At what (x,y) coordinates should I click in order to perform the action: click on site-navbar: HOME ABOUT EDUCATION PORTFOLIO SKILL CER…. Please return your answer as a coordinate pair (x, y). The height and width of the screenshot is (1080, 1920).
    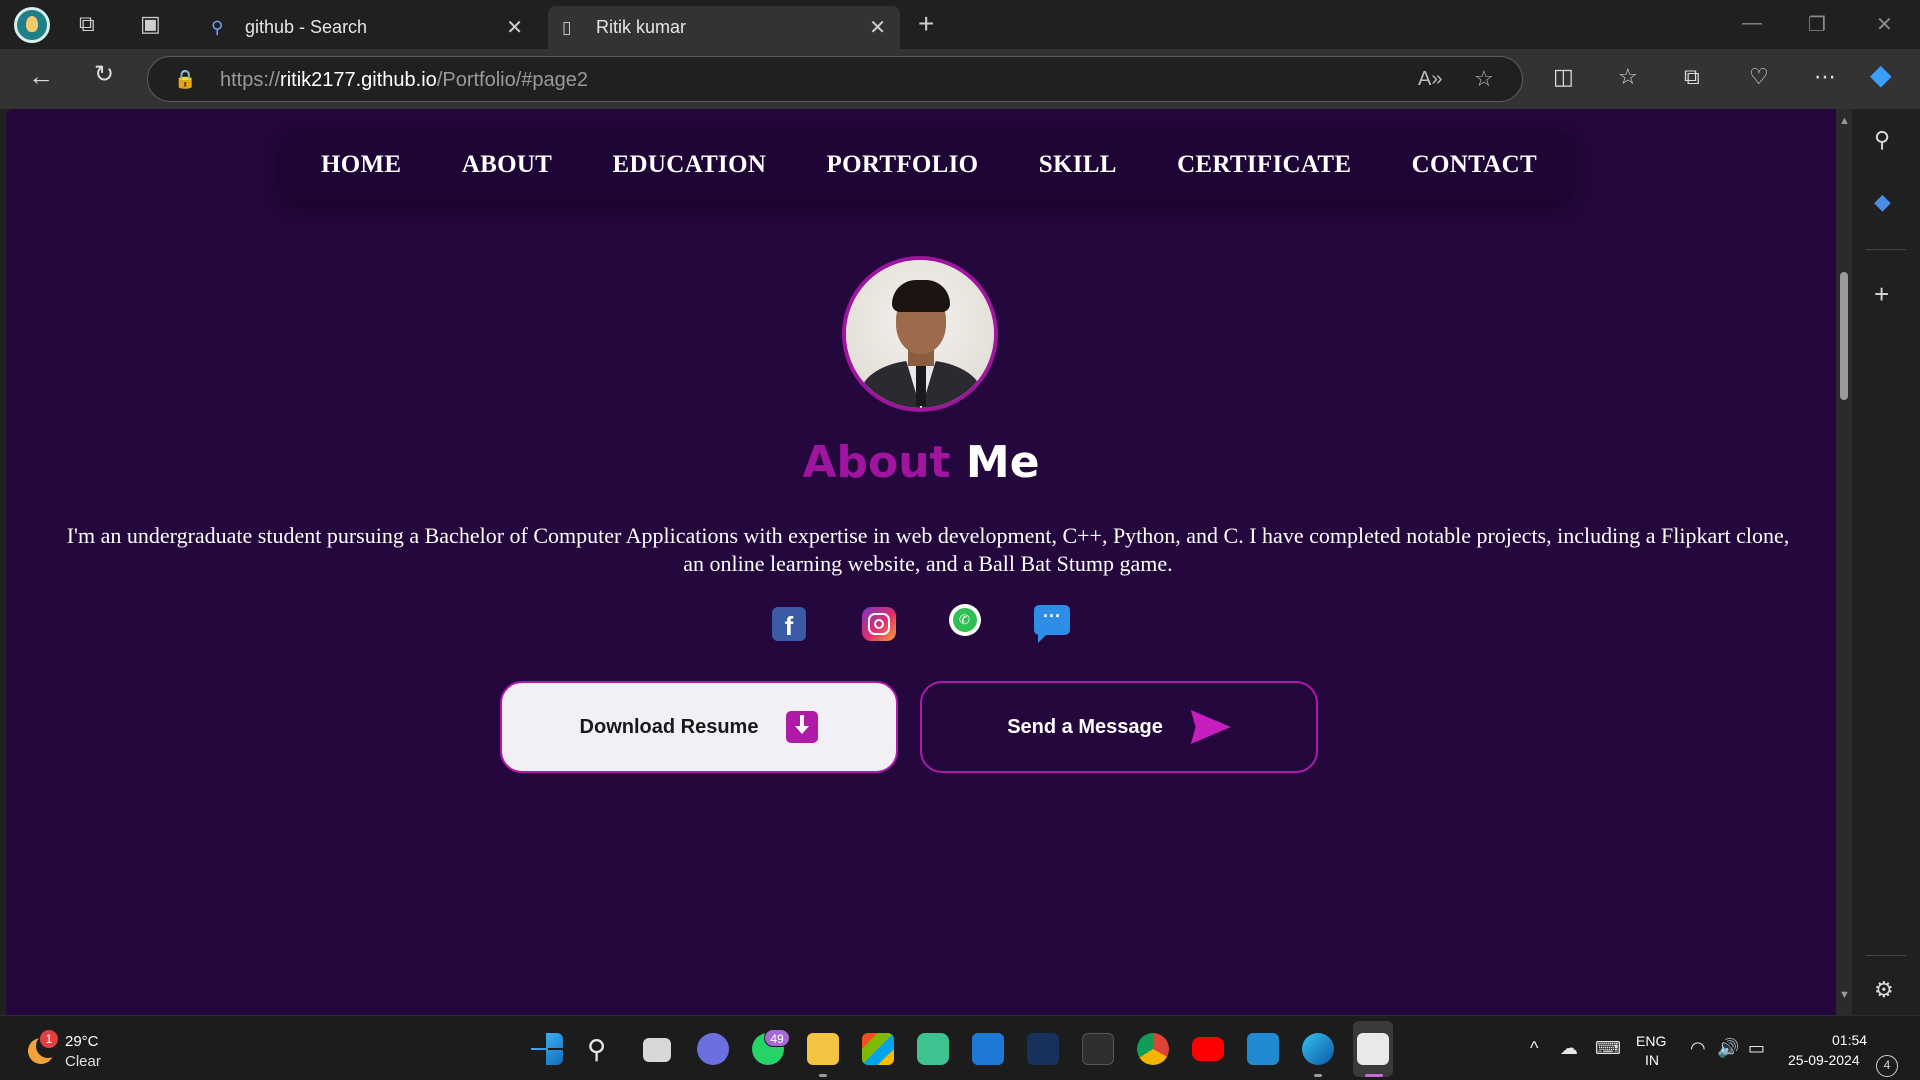
    Looking at the image, I should click on (926, 165).